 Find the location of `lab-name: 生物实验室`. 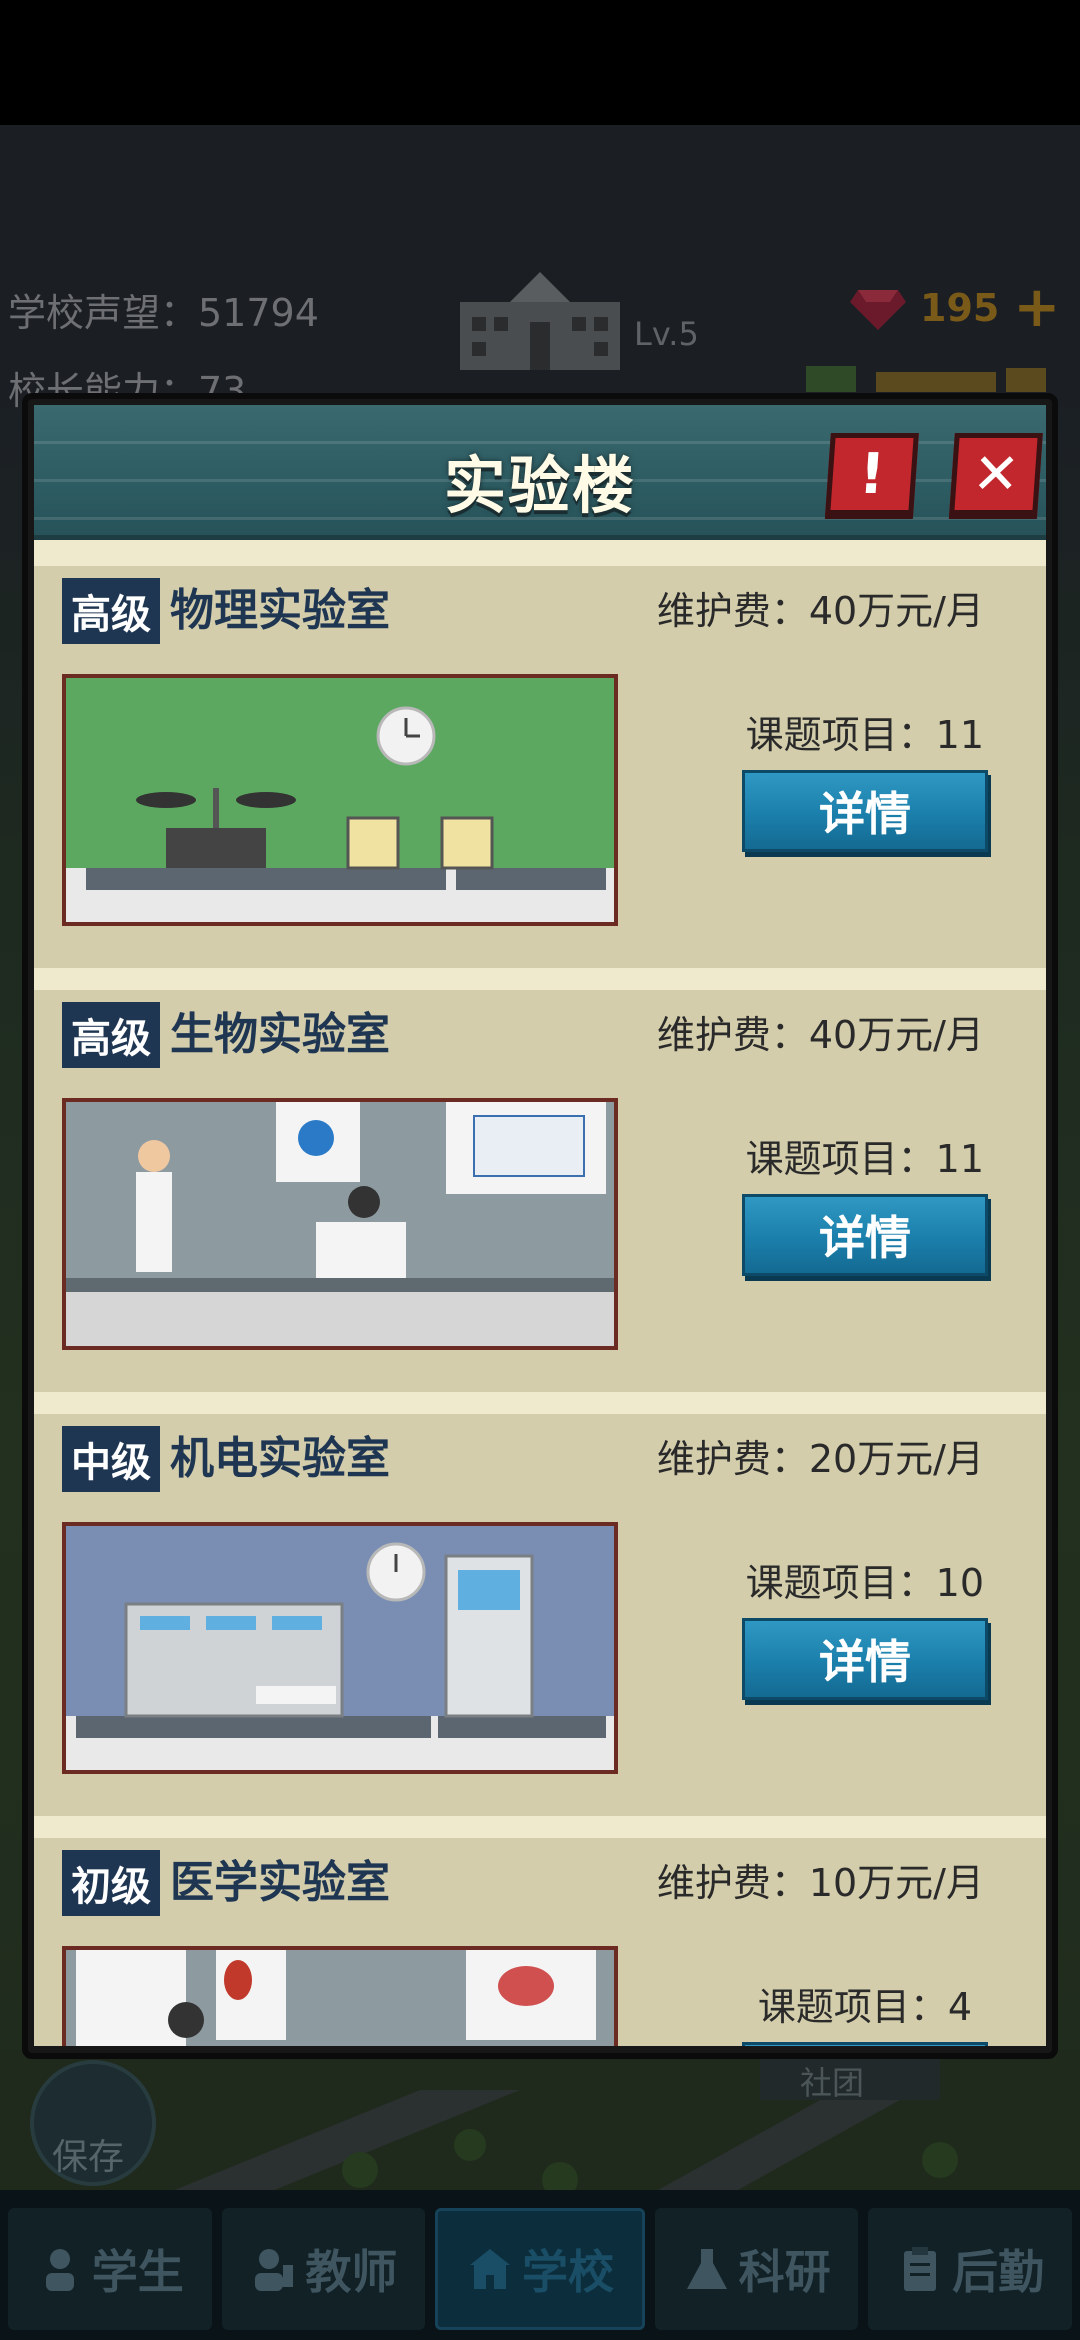

lab-name: 生物实验室 is located at coordinates (280, 1034).